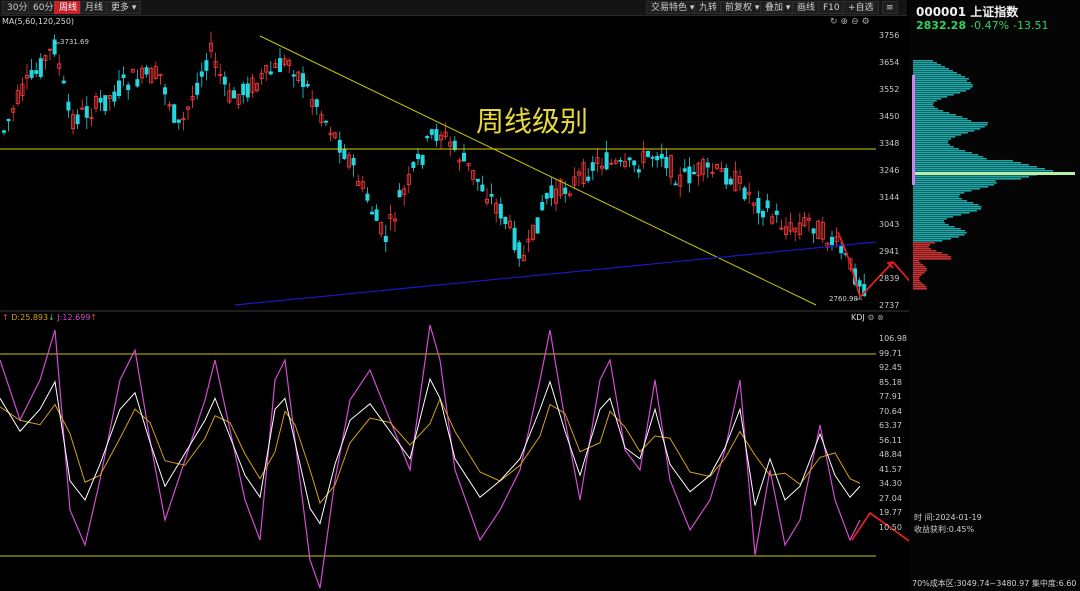 The image size is (1080, 591). Describe the element at coordinates (941, 25) in the screenshot. I see `stock-price: 2832.28` at that location.